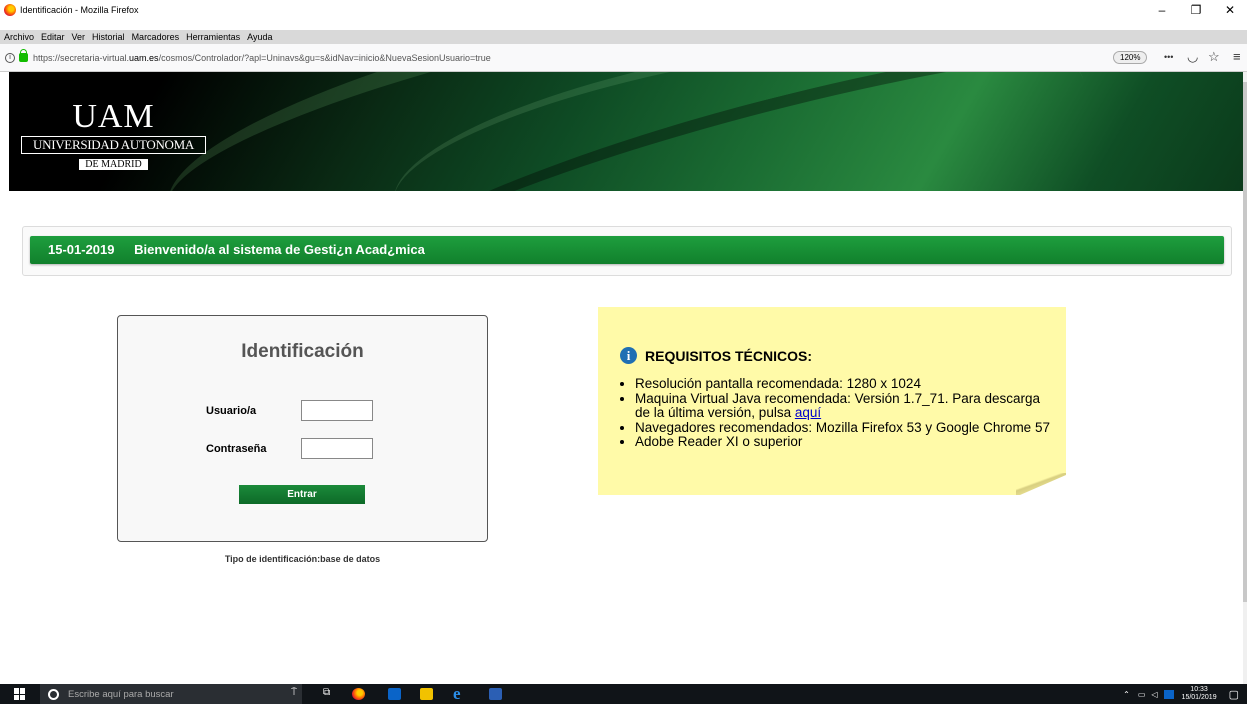 This screenshot has height=704, width=1247. What do you see at coordinates (1162, 10) in the screenshot?
I see `minimize-button: –` at bounding box center [1162, 10].